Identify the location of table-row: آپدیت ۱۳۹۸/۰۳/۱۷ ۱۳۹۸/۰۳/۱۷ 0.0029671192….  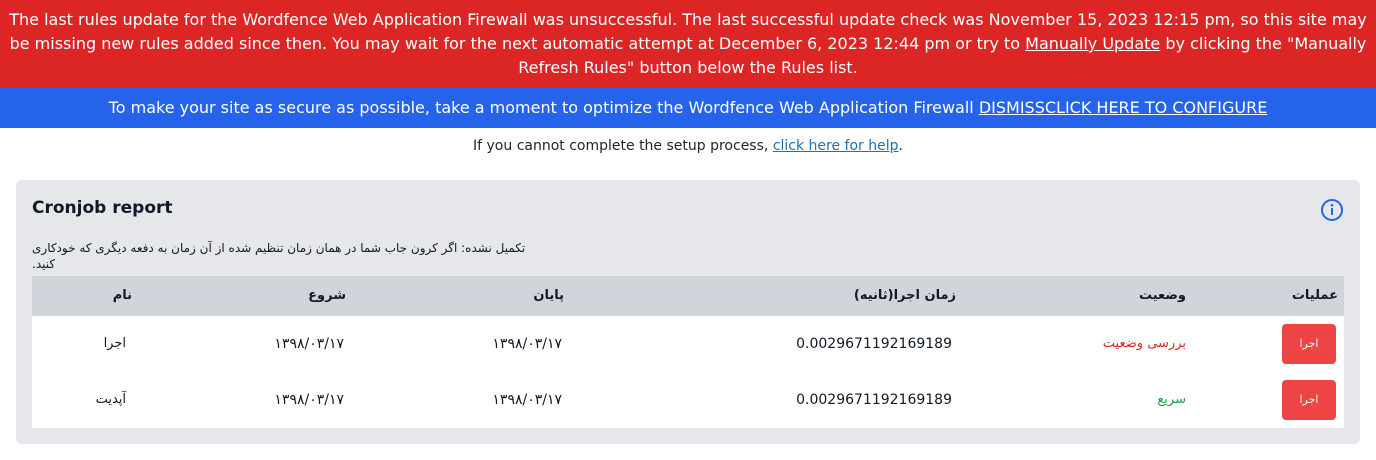
(688, 400).